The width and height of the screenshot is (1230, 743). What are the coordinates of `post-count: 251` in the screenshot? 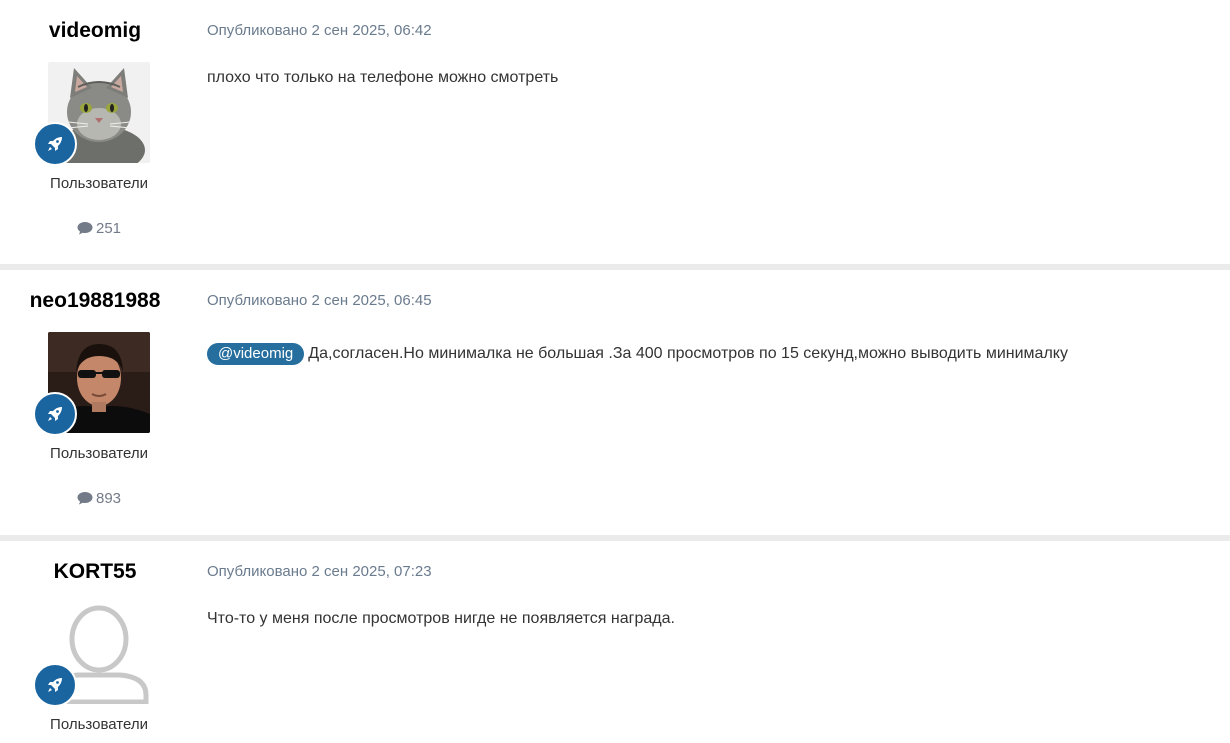 It's located at (99, 230).